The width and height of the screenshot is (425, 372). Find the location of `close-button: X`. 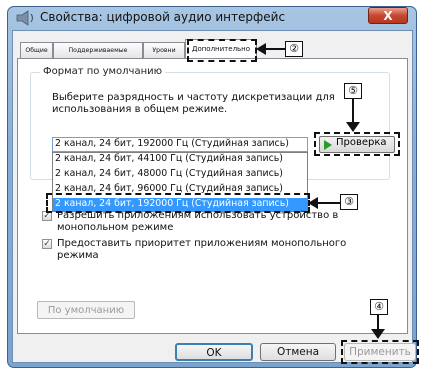

close-button: X is located at coordinates (388, 15).